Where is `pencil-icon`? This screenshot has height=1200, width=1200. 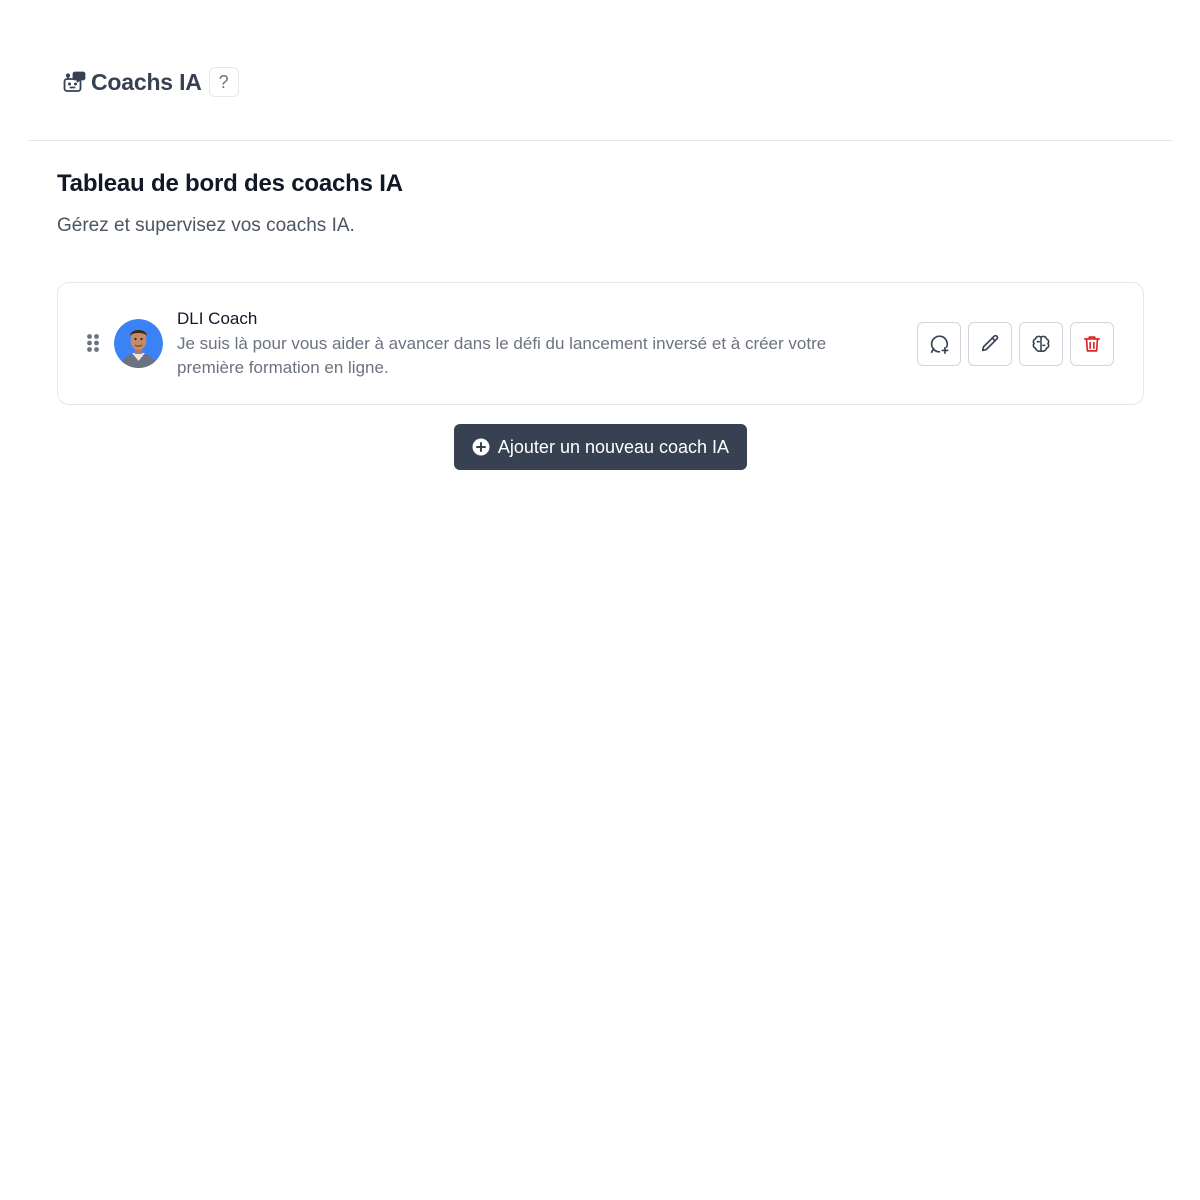 pencil-icon is located at coordinates (990, 343).